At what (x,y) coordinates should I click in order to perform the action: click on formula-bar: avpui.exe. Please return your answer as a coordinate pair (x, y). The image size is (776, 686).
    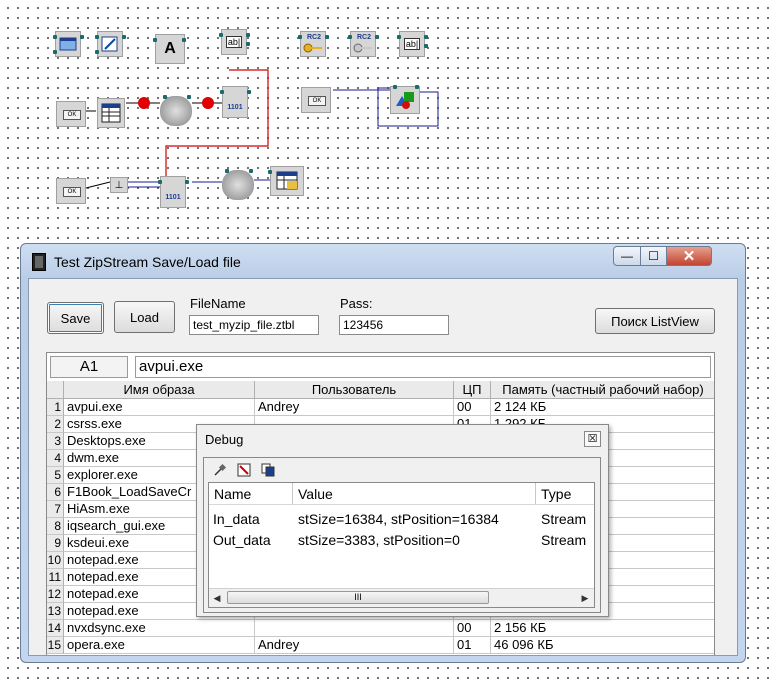
    Looking at the image, I should click on (423, 367).